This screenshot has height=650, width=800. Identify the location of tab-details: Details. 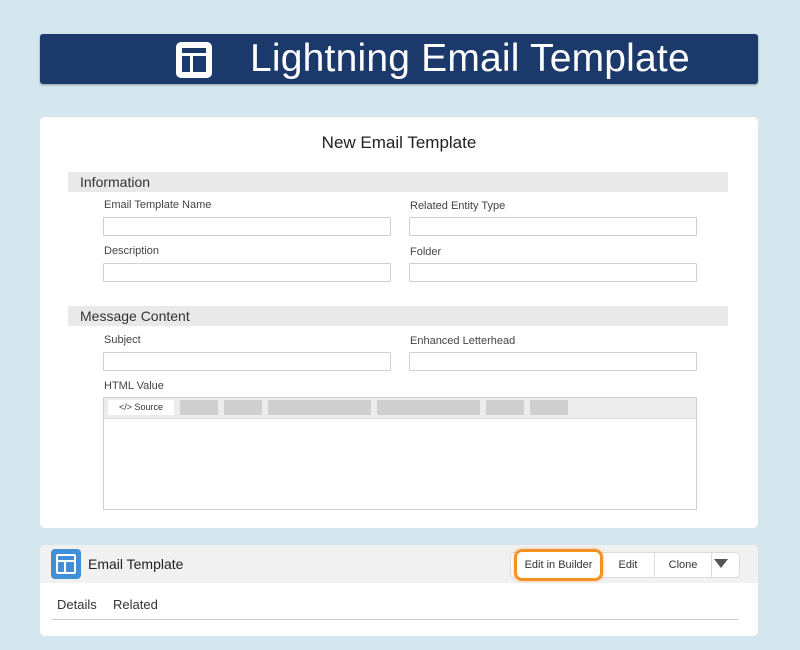
(77, 605).